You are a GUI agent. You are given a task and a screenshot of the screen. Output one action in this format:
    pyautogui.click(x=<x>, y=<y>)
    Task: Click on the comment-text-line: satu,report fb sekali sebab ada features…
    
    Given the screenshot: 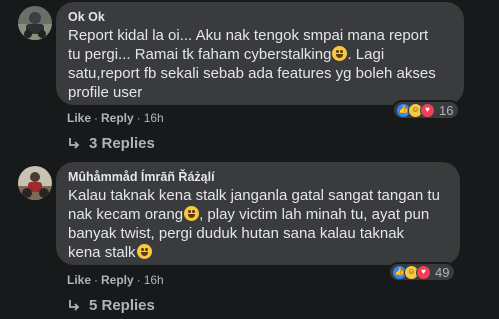 What is the action you would take?
    pyautogui.click(x=252, y=73)
    